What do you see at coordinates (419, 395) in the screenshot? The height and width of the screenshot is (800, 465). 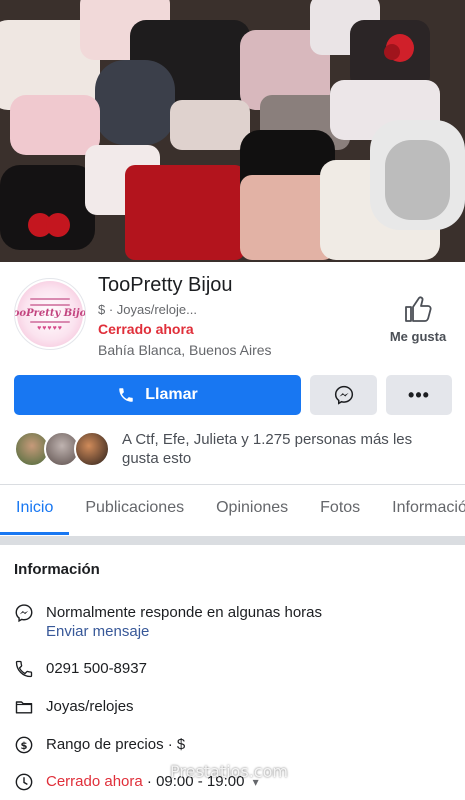 I see `more-options-button: •••` at bounding box center [419, 395].